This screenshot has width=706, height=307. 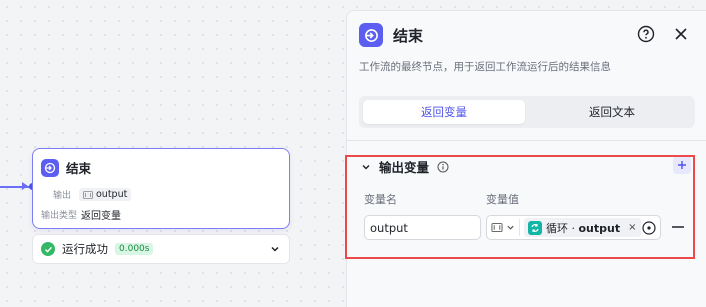 I want to click on remove-variable-button, so click(x=678, y=227).